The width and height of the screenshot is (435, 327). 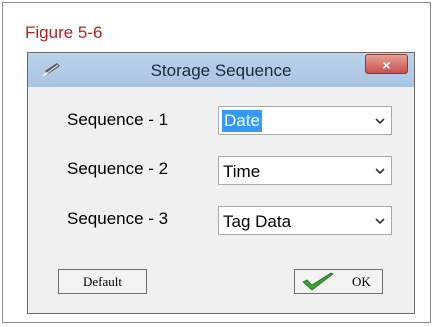 I want to click on default-button: Default, so click(x=102, y=281).